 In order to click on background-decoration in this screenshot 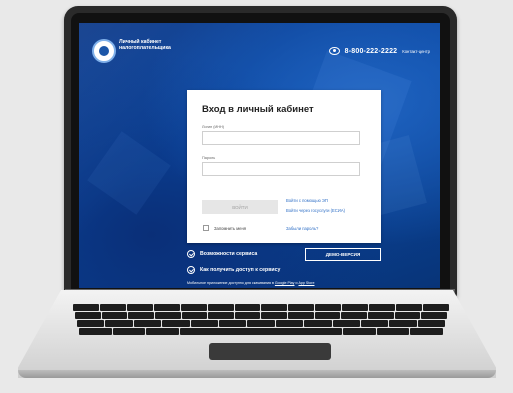, I will do `click(129, 173)`.